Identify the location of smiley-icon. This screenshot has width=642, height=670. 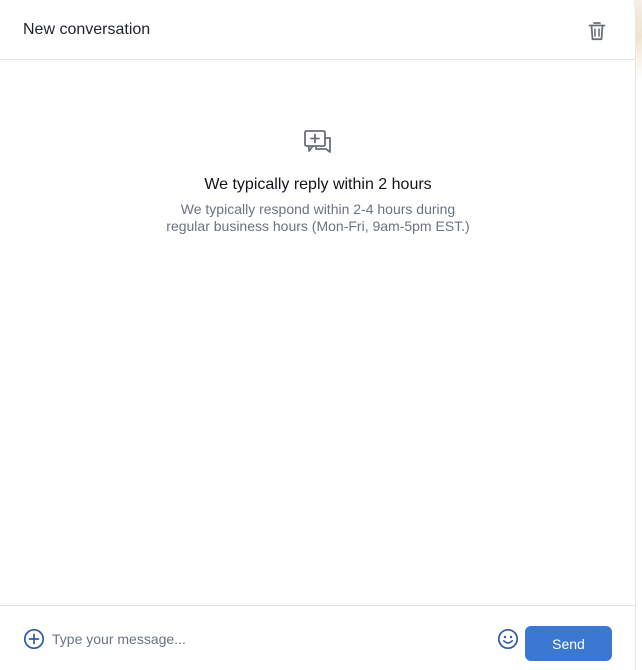
(508, 639).